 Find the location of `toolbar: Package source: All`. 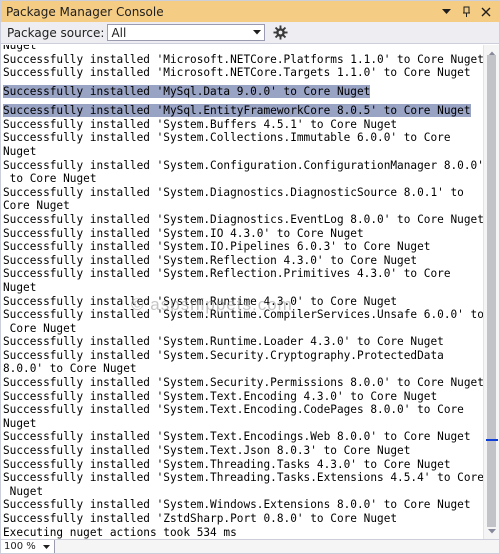

toolbar: Package source: All is located at coordinates (250, 33).